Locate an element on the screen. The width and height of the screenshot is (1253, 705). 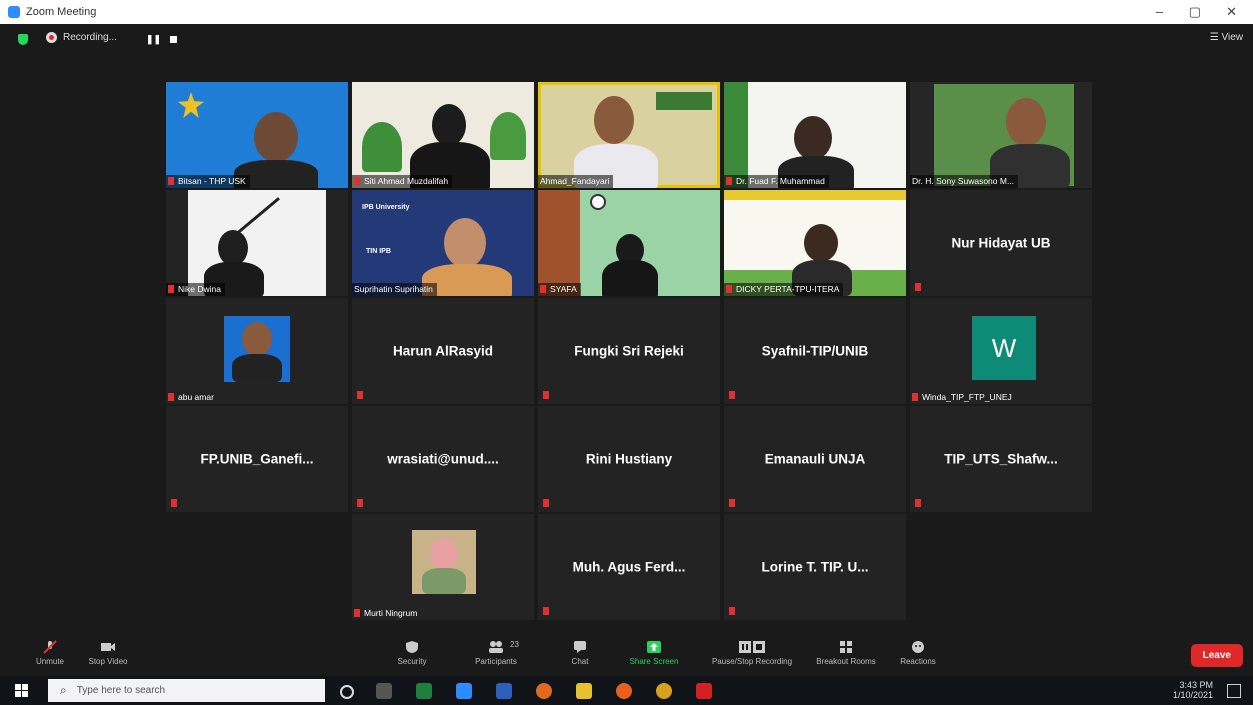
plant-decoration is located at coordinates (508, 136).